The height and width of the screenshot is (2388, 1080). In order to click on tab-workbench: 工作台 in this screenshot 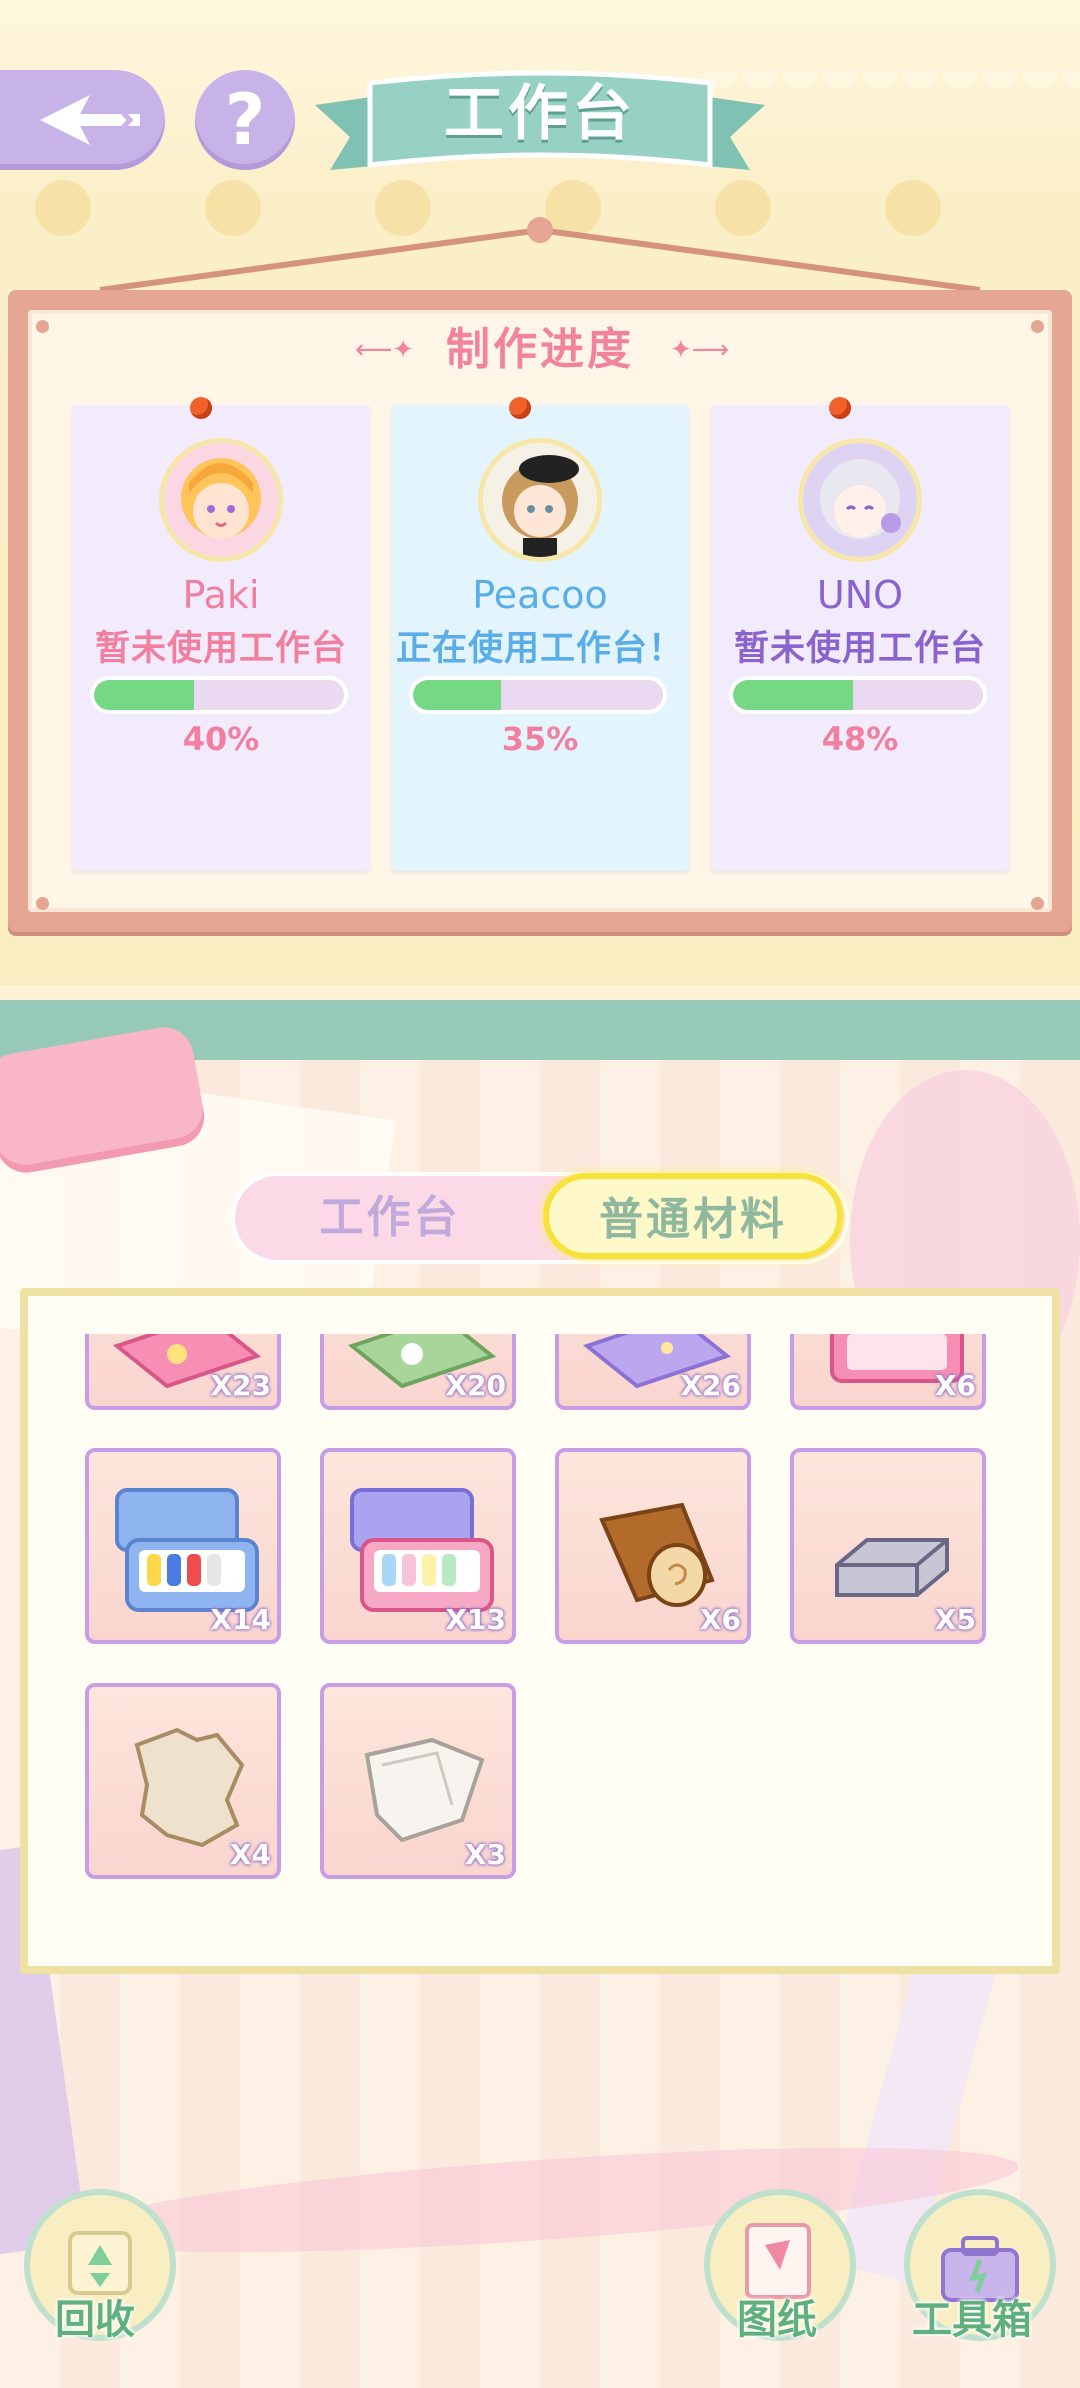, I will do `click(390, 1218)`.